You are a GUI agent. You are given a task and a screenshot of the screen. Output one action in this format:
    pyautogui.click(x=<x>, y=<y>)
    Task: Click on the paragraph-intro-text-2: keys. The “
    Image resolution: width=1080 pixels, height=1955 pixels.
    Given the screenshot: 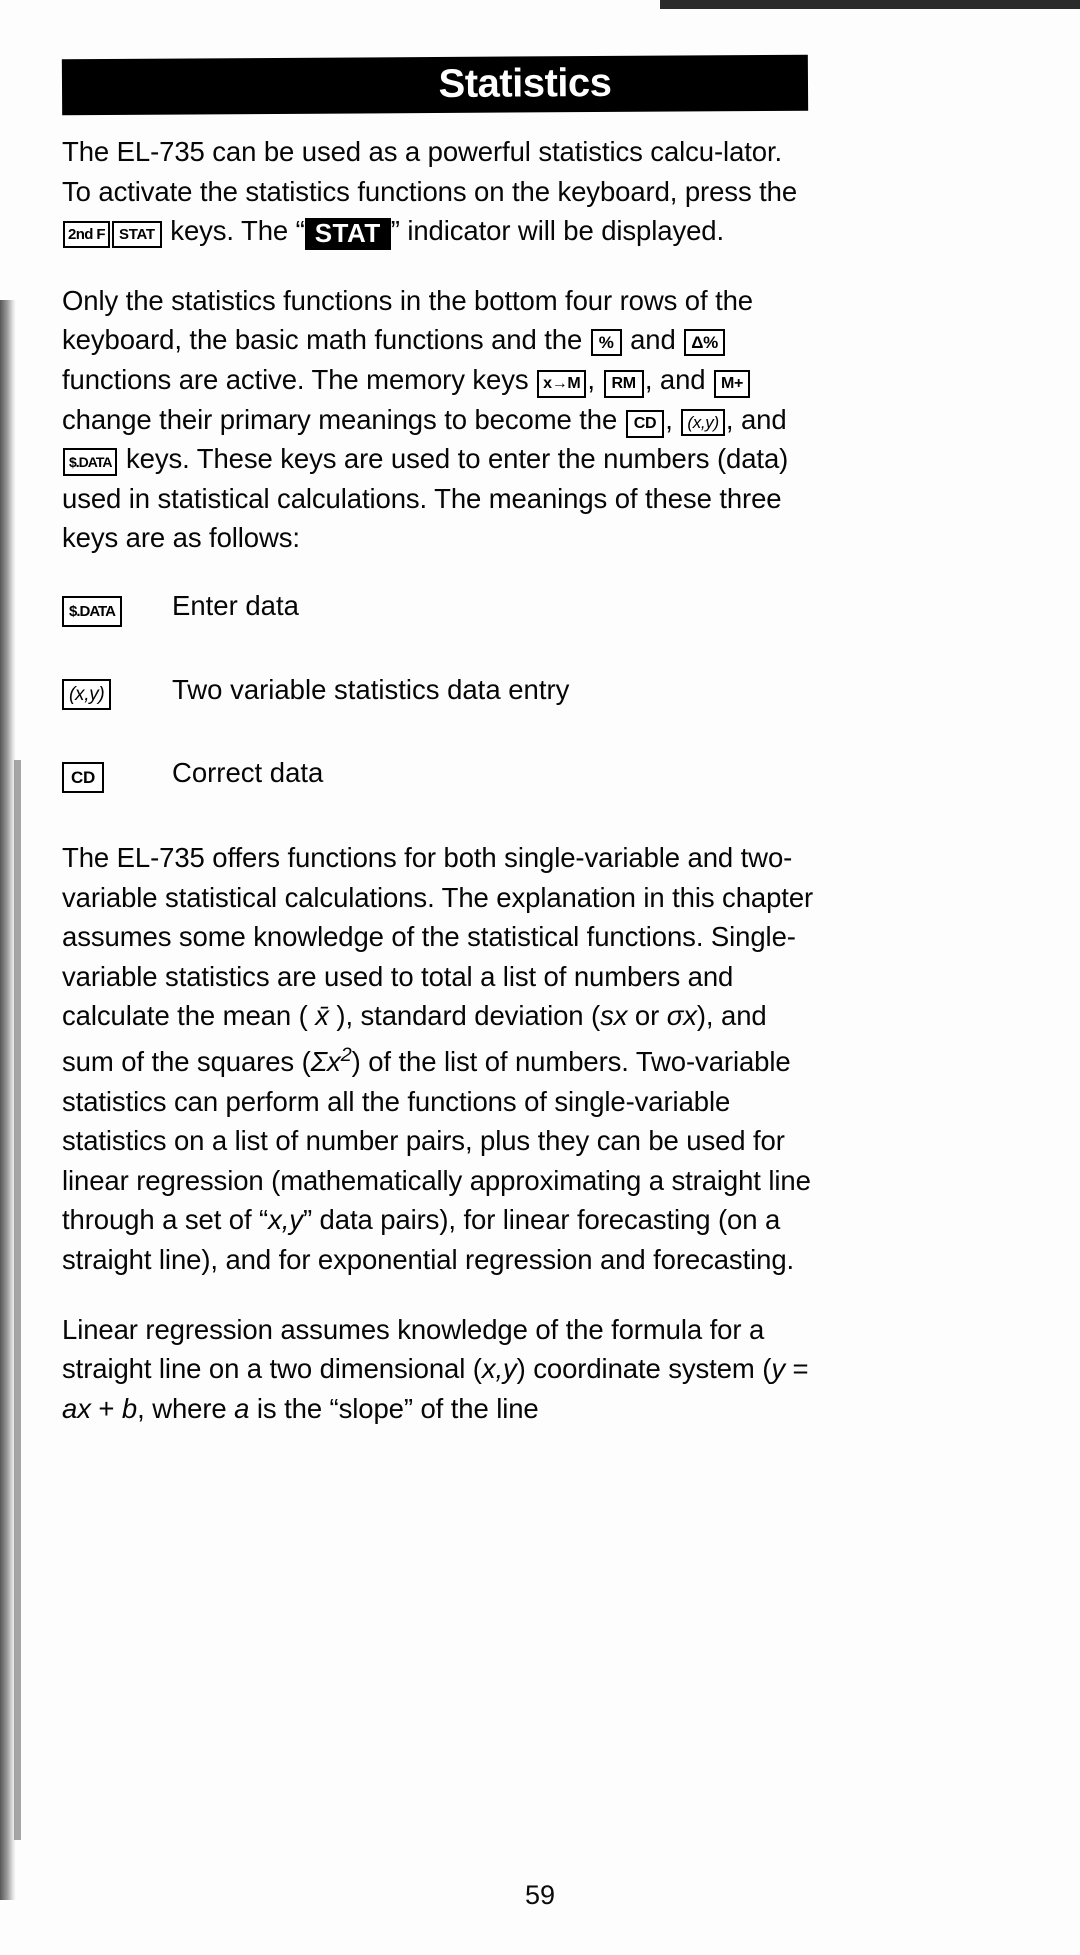 What is the action you would take?
    pyautogui.click(x=233, y=231)
    